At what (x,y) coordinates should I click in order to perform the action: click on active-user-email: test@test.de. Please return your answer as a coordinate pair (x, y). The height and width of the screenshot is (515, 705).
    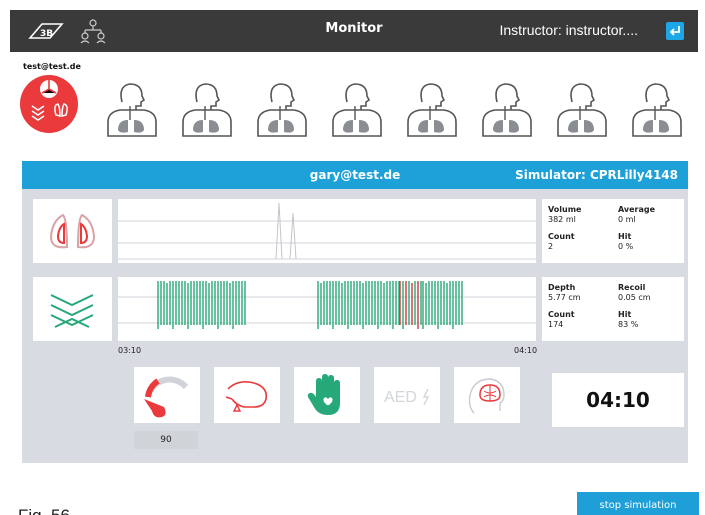
    Looking at the image, I should click on (52, 66).